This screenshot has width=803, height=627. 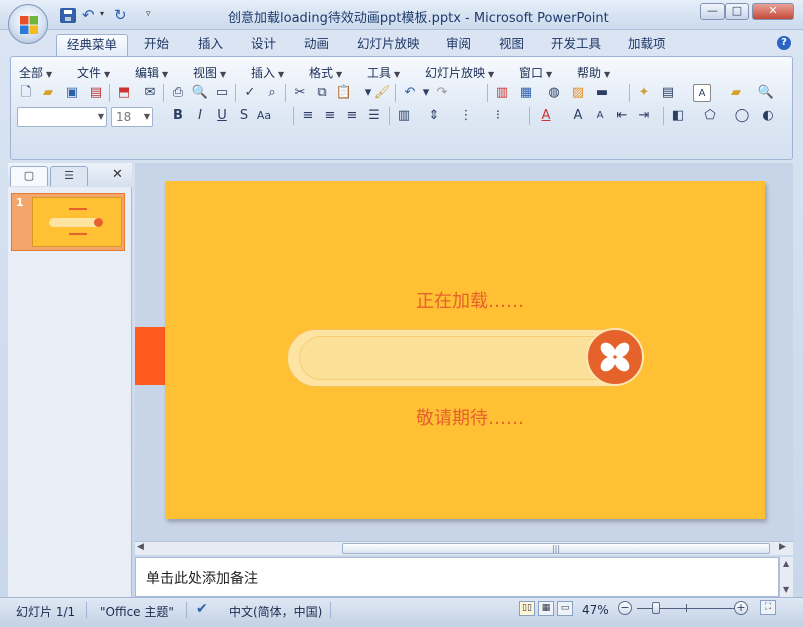 I want to click on tab-animations: 动画, so click(x=316, y=45).